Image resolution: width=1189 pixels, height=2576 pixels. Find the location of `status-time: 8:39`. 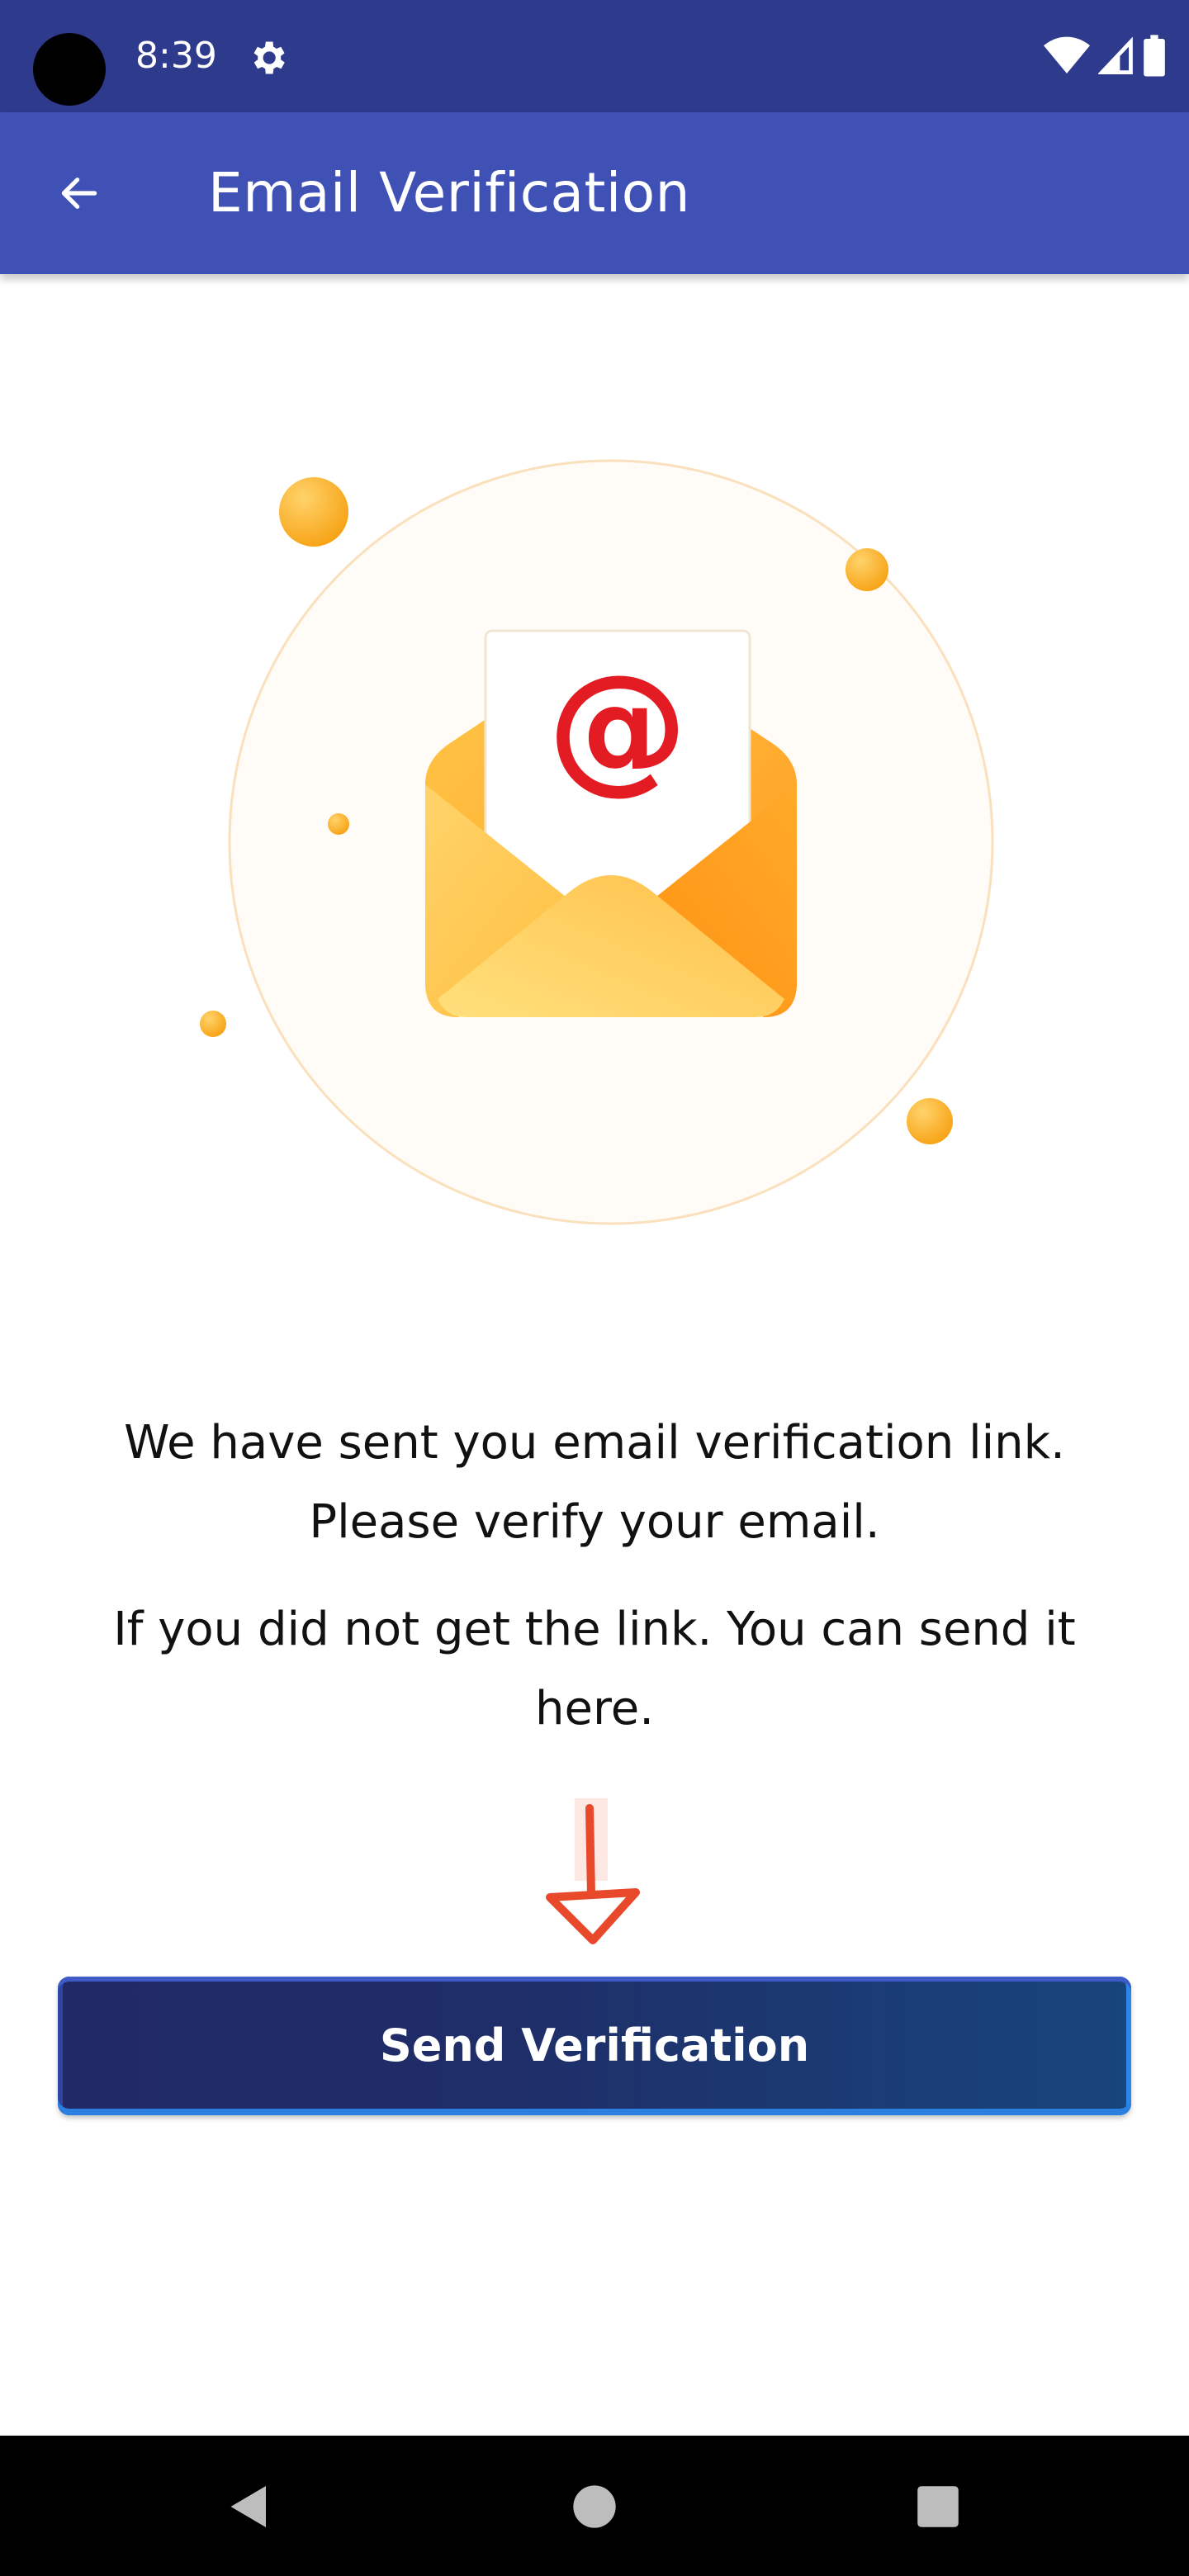

status-time: 8:39 is located at coordinates (176, 56).